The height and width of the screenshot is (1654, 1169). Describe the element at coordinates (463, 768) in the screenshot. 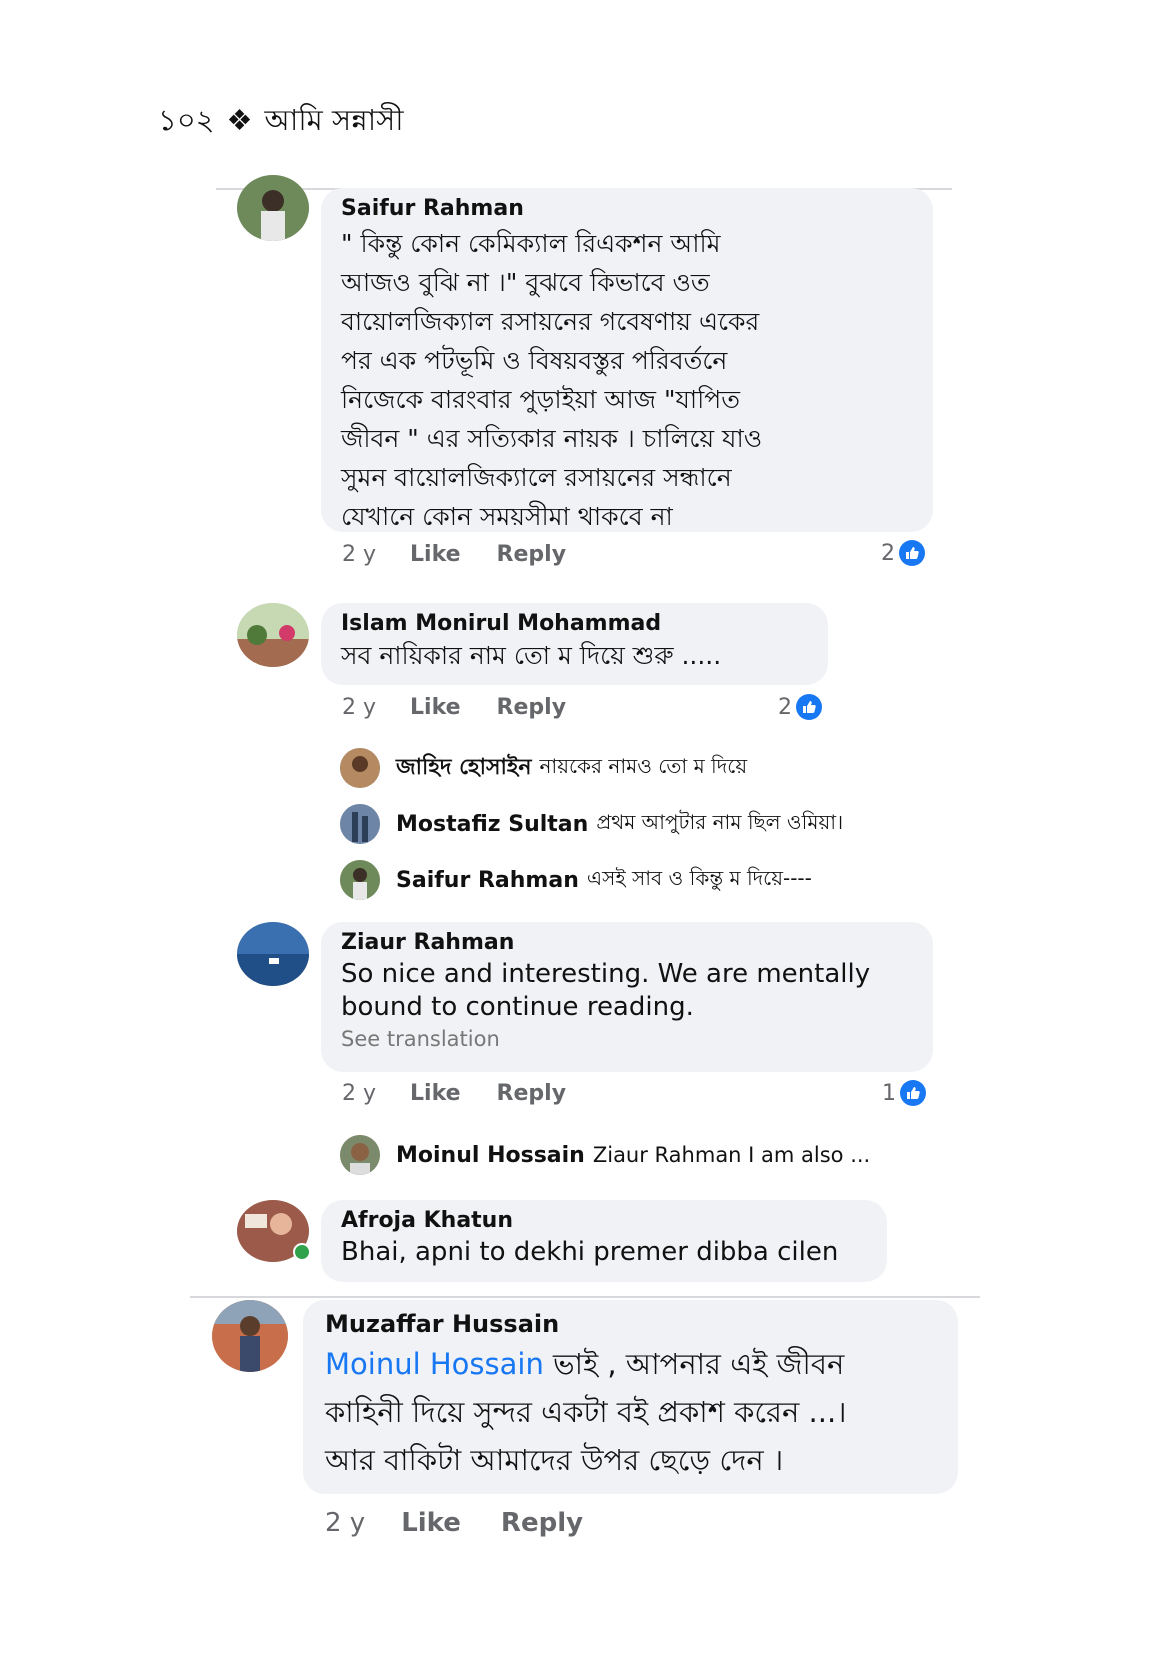

I see `reply-author: জাহিদ হোসাইন` at that location.